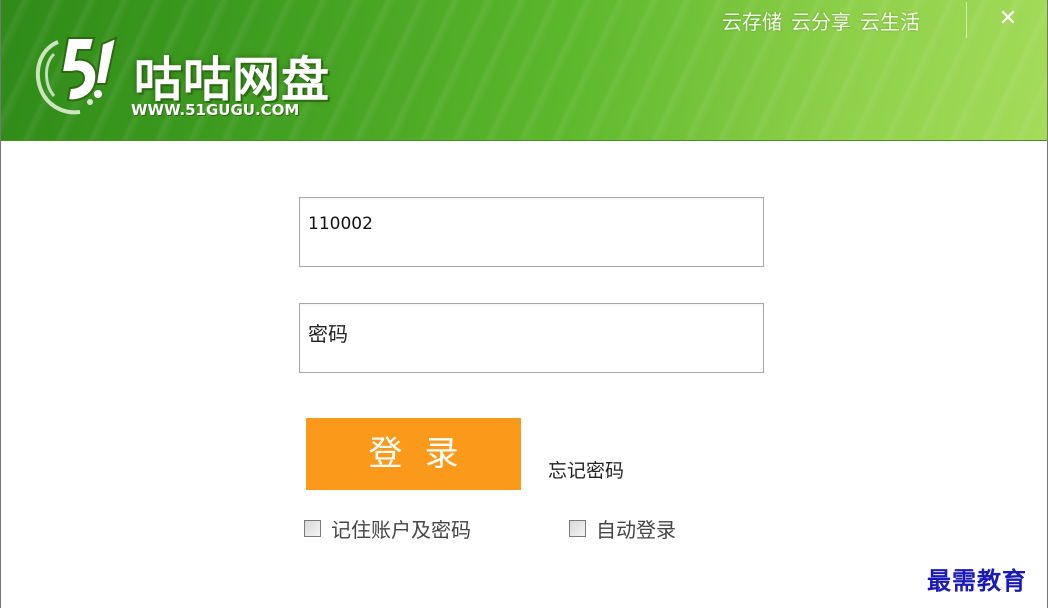  What do you see at coordinates (76, 75) in the screenshot?
I see `logo-51-icon` at bounding box center [76, 75].